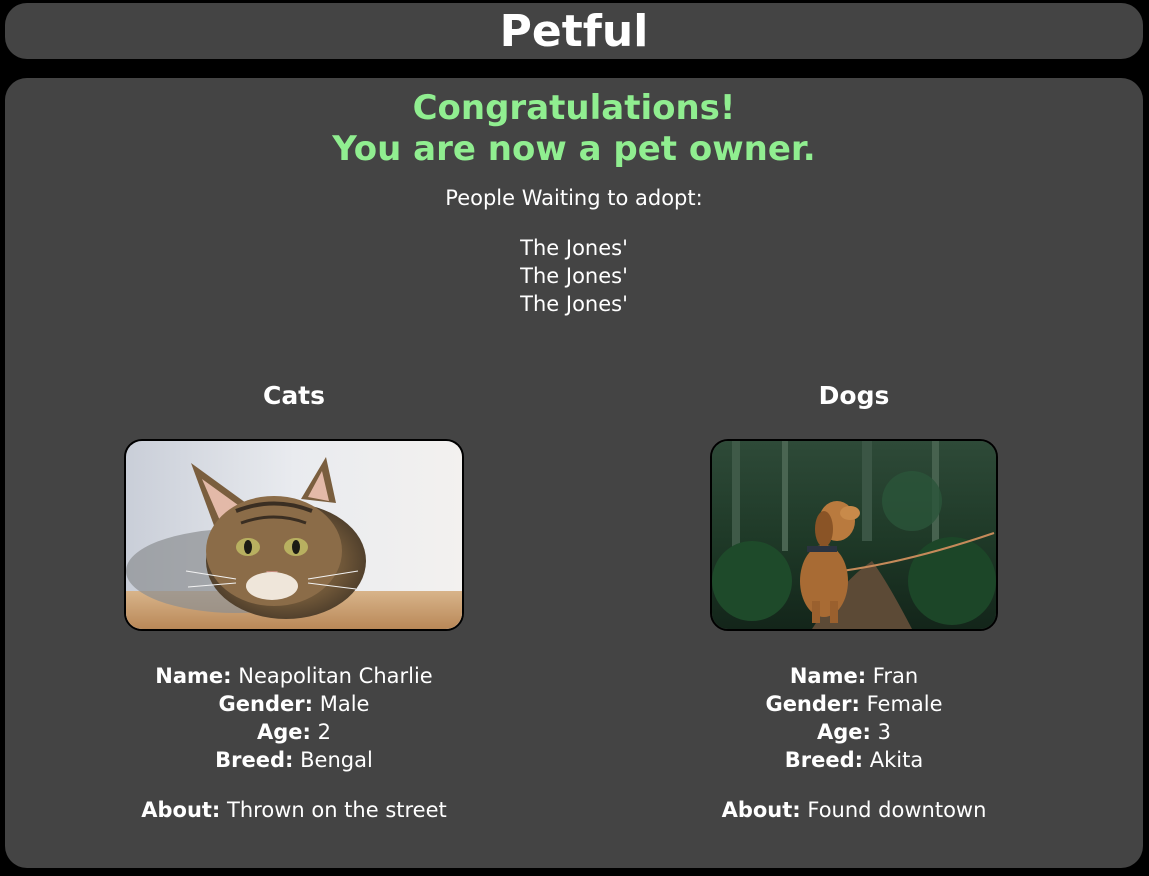 This screenshot has height=876, width=1149. I want to click on app-header: Petful, so click(574, 31).